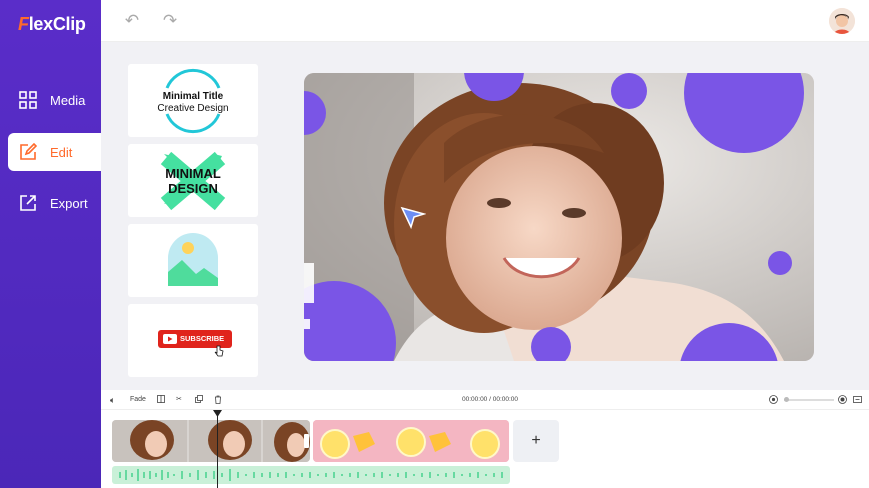  Describe the element at coordinates (179, 400) in the screenshot. I see `scissors-icon: ✂` at that location.